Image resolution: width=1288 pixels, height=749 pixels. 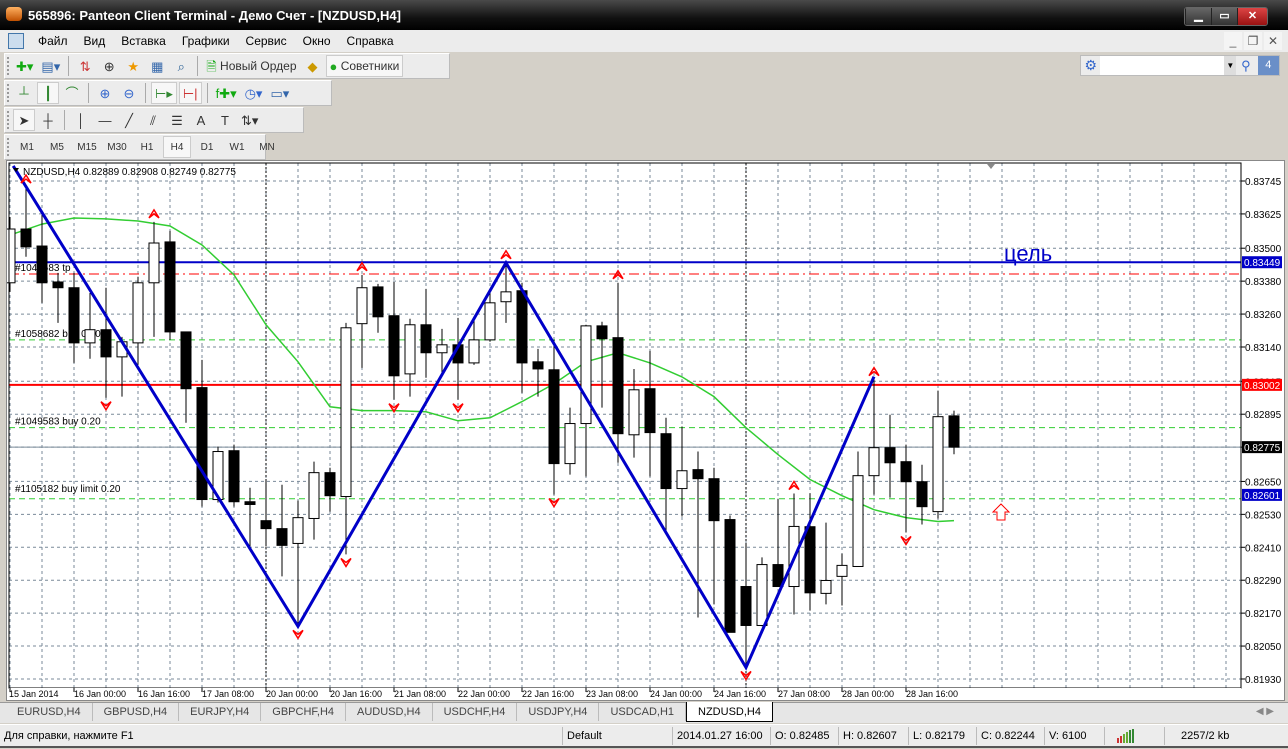 I want to click on terminal-icon: ▦, so click(x=157, y=66).